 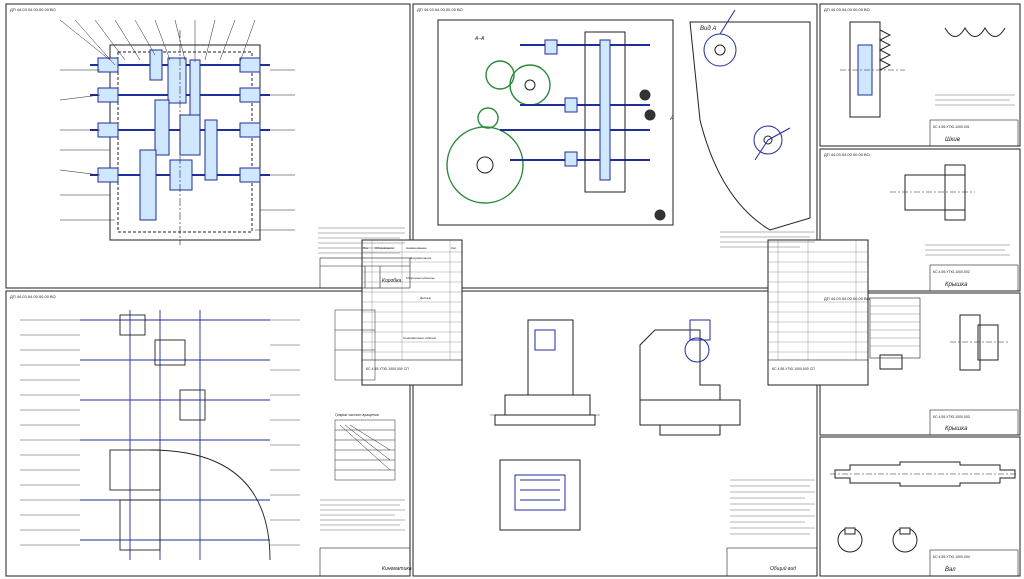 I want to click on title-shaft: Вал, so click(x=950, y=570).